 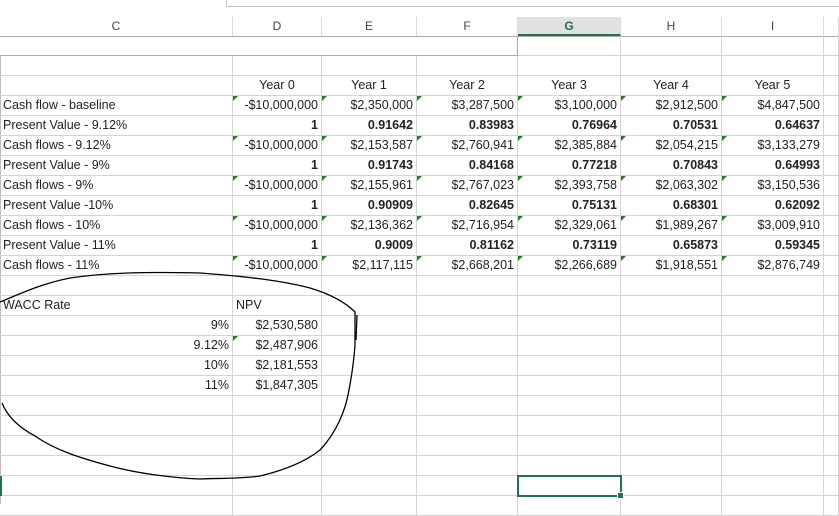 What do you see at coordinates (773, 26) in the screenshot?
I see `column-header-i: I` at bounding box center [773, 26].